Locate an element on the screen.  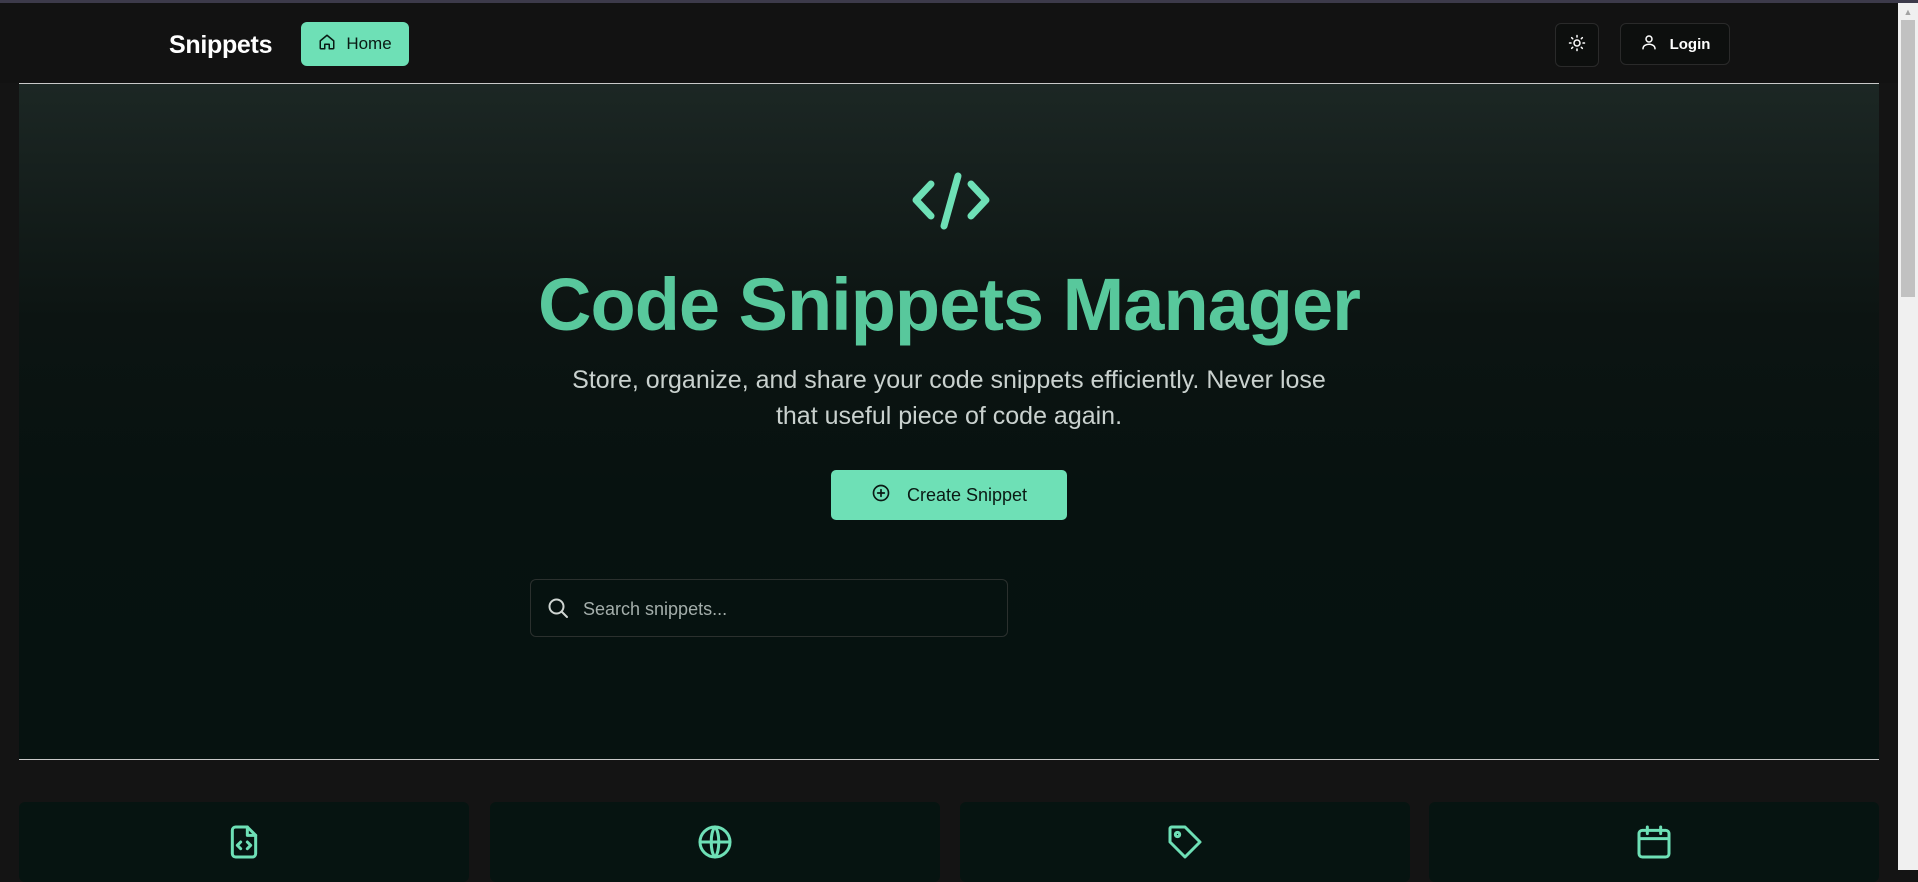
file-code-icon is located at coordinates (244, 842).